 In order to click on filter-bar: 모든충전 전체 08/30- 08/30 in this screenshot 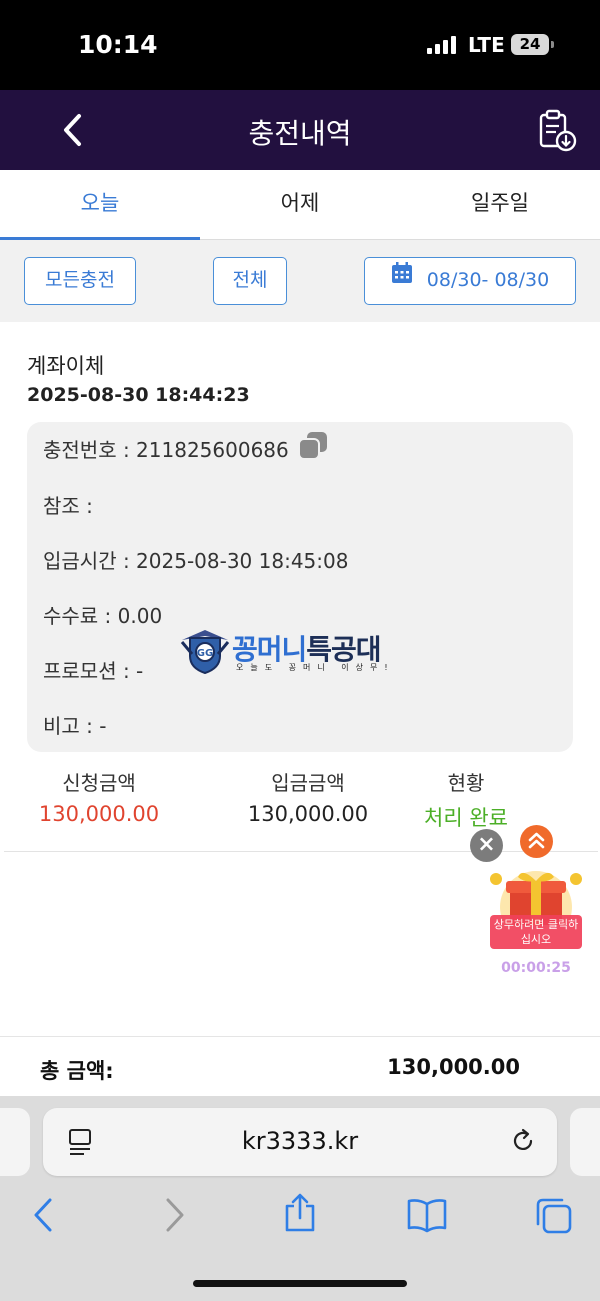, I will do `click(300, 281)`.